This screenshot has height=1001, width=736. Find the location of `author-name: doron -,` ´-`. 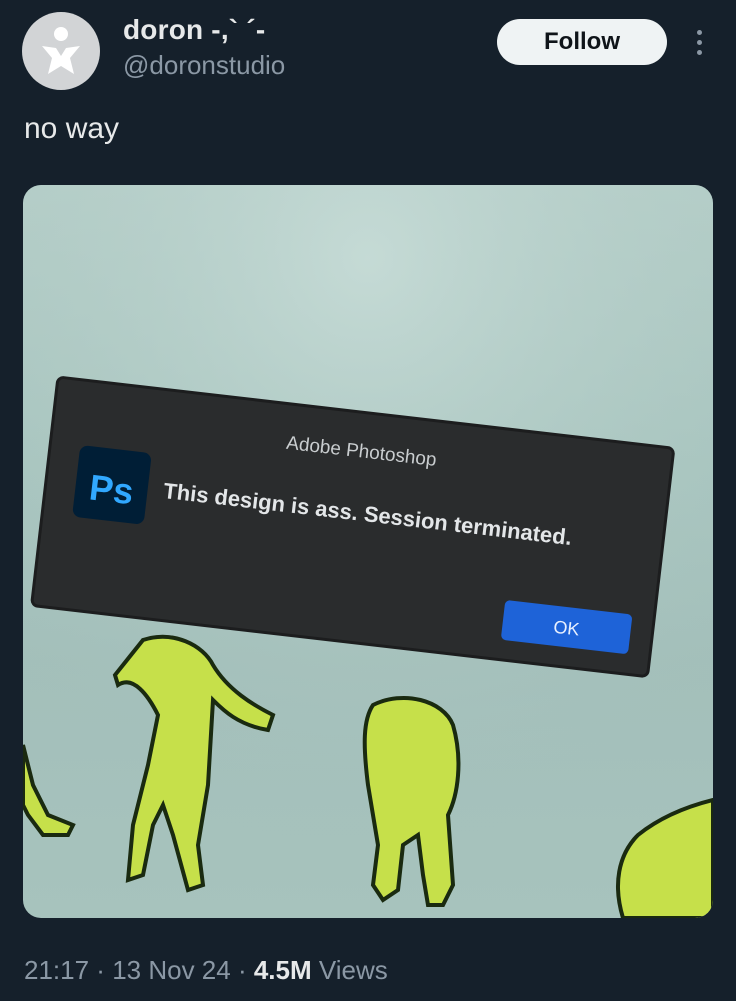

author-name: doron -,` ´- is located at coordinates (194, 30).